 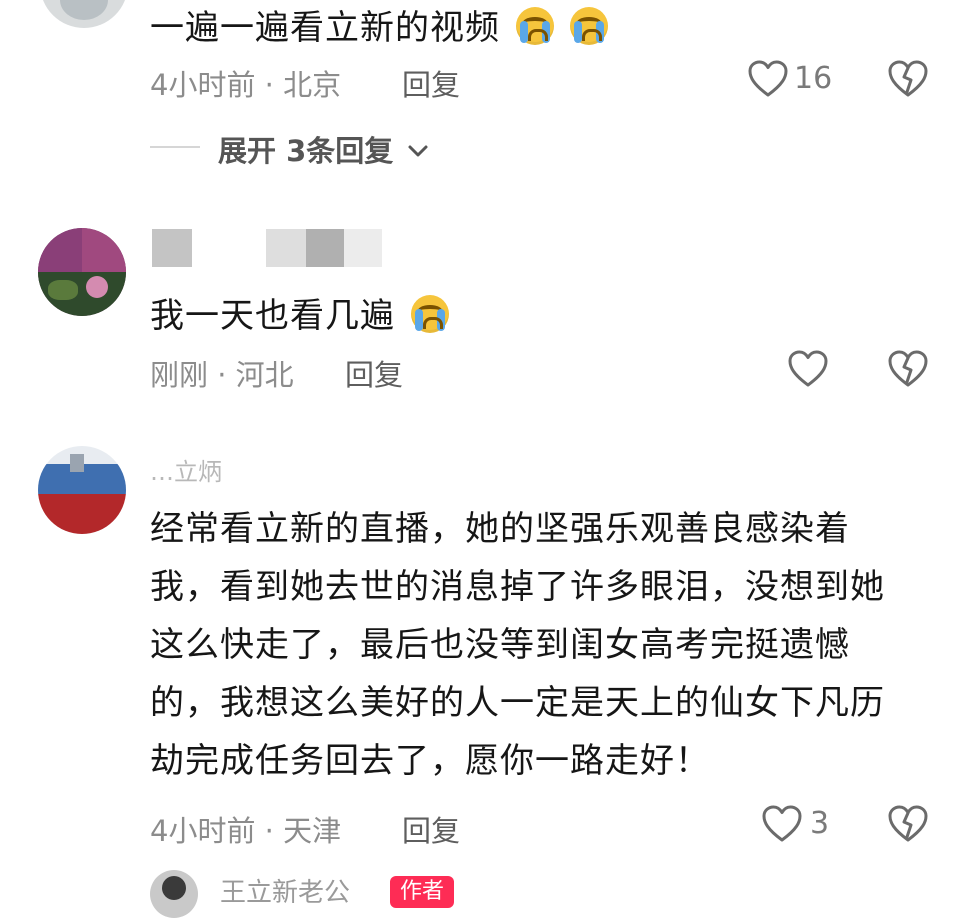 I want to click on comment-text-content: 我一天也看几遍, so click(x=272, y=316).